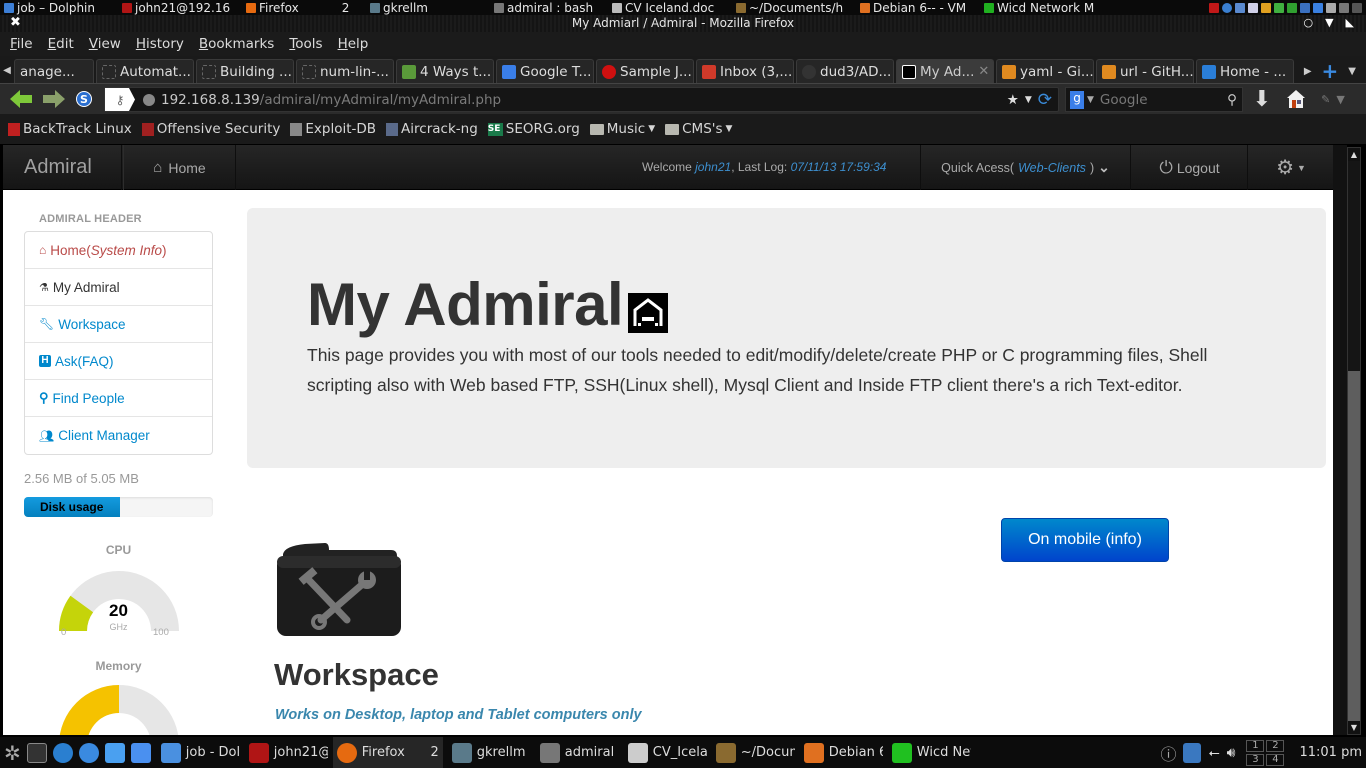 The image size is (1366, 768). Describe the element at coordinates (1354, 266) in the screenshot. I see `scrollbar-thumb` at that location.